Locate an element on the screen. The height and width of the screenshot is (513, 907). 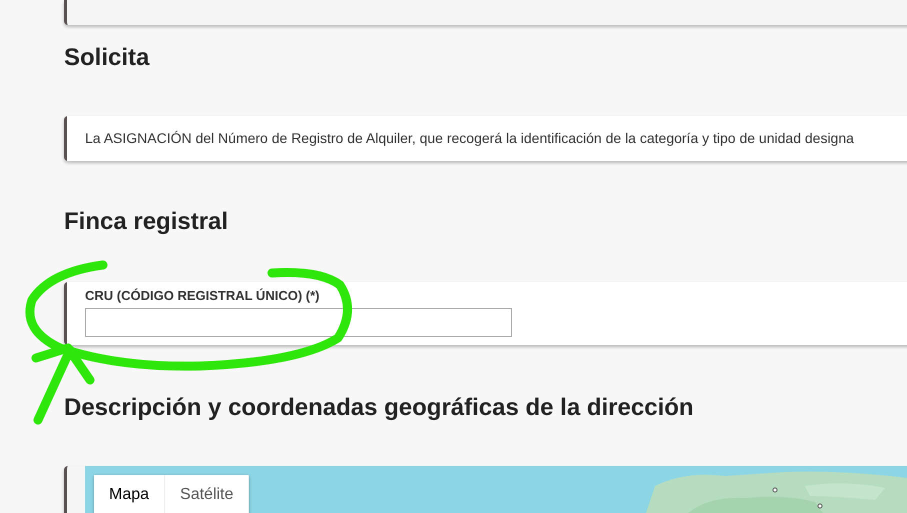
field-label: CRU (CÓDIGO REGISTRAL ÚNICO) (*) is located at coordinates (202, 295).